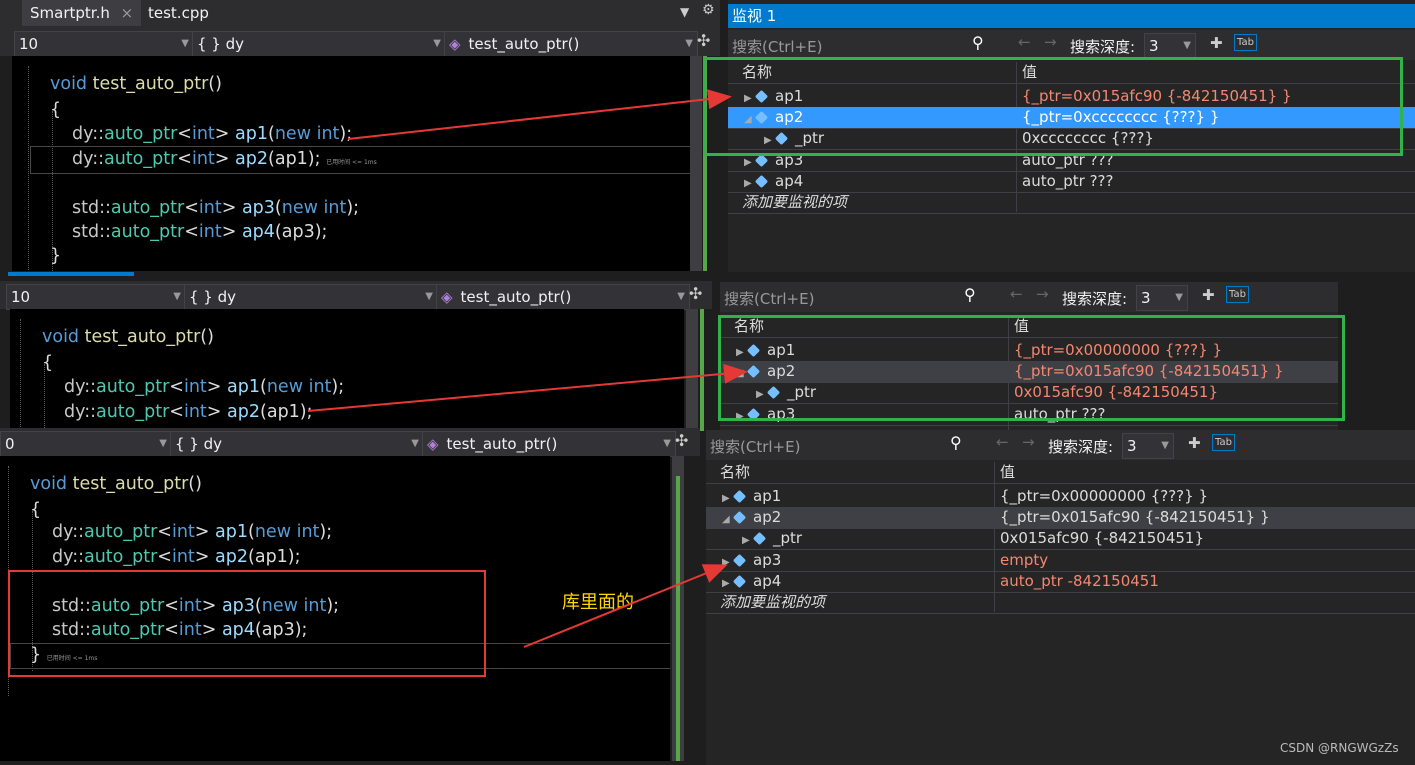 Image resolution: width=1415 pixels, height=765 pixels. Describe the element at coordinates (625, 606) in the screenshot. I see `arrow-to-ap3` at that location.